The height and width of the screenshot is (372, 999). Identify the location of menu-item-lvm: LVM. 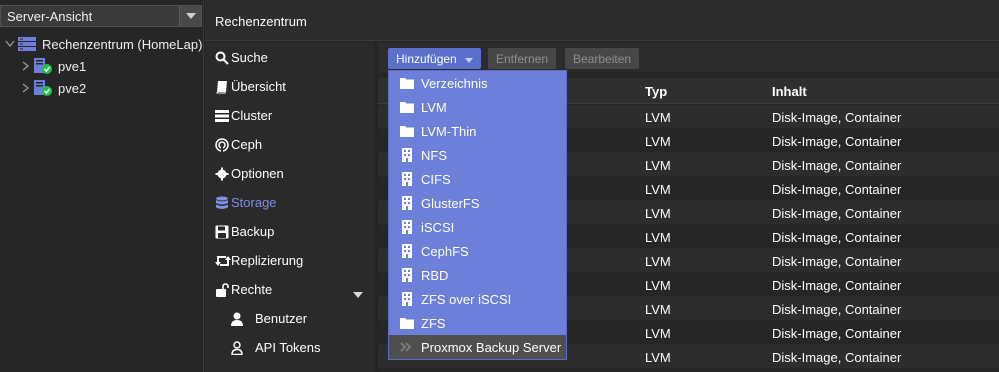
(477, 107).